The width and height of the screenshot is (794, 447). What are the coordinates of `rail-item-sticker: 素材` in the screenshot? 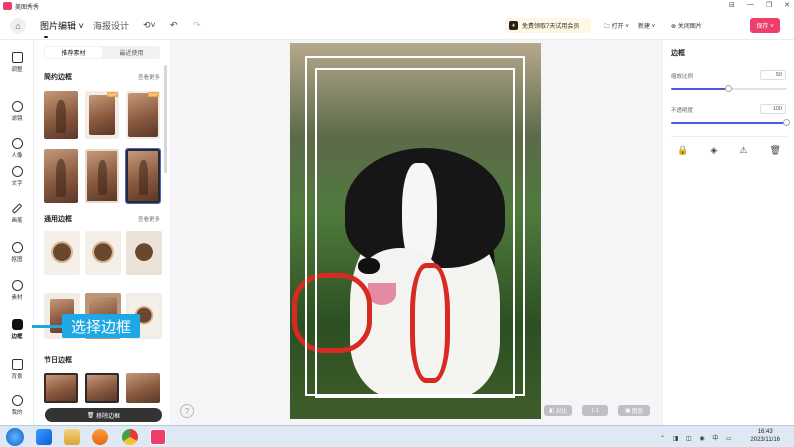 It's located at (17, 290).